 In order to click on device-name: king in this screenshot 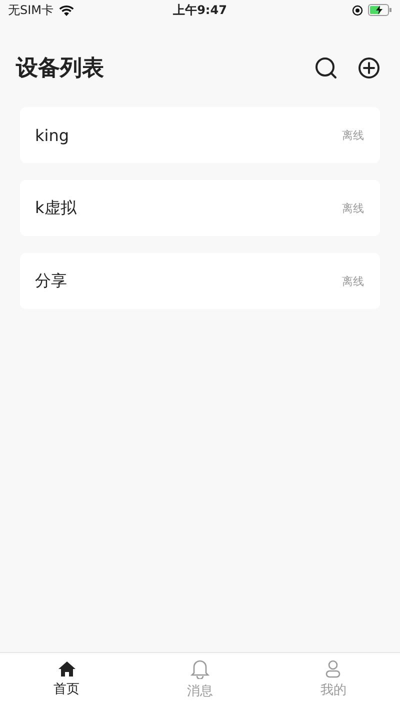, I will do `click(52, 135)`.